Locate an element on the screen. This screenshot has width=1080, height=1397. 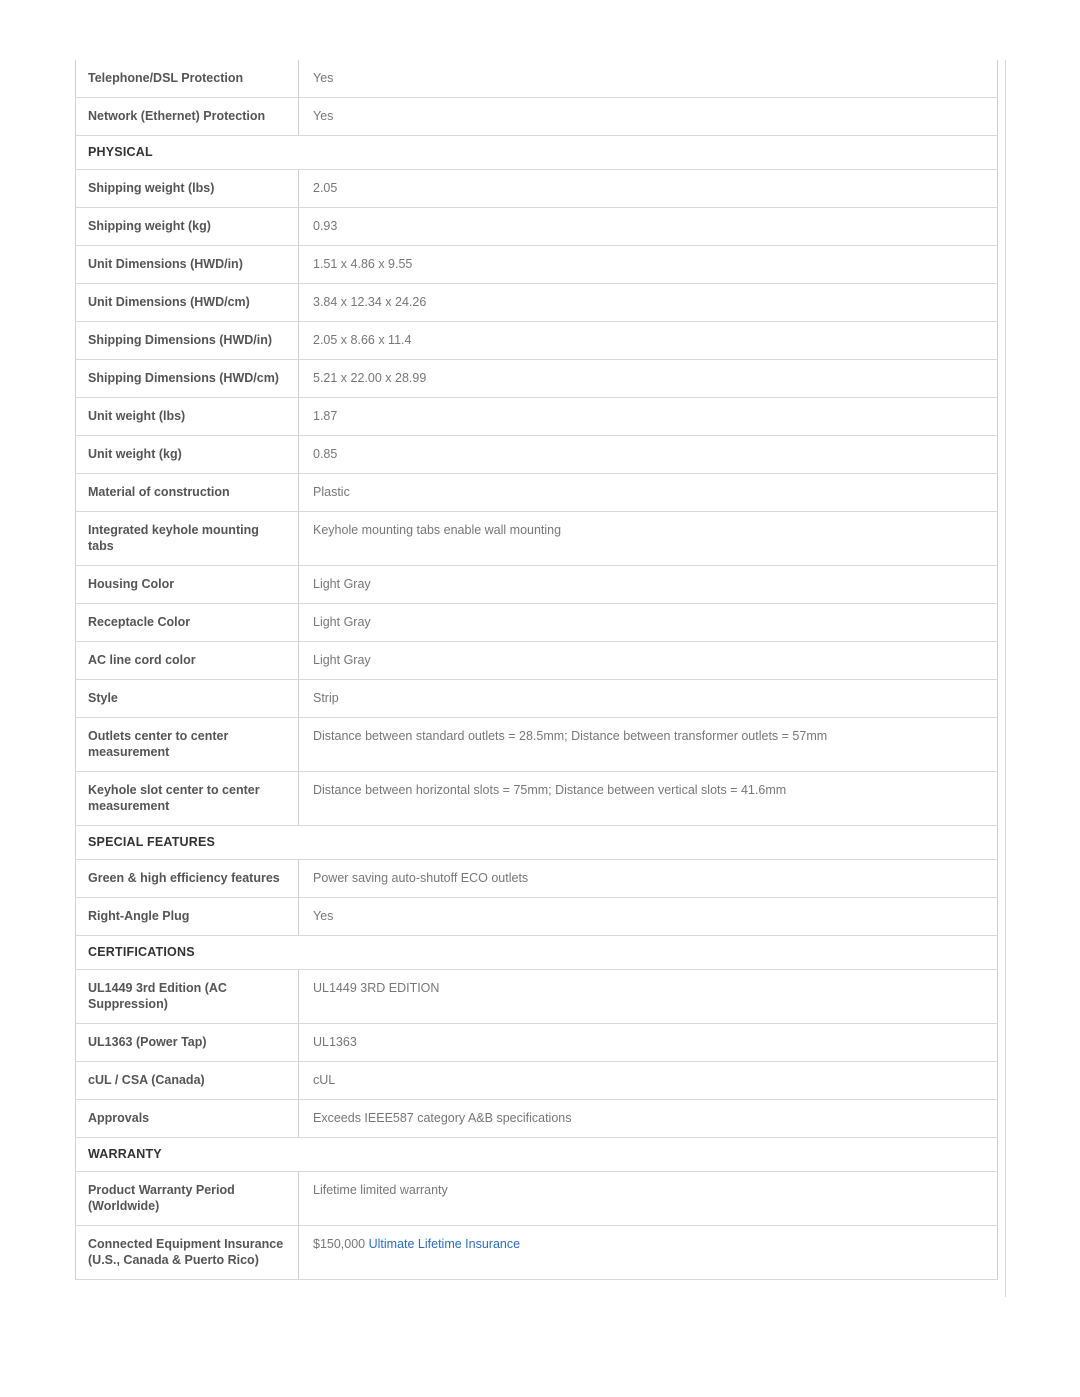
spec-label: Unit weight (lbs) is located at coordinates (187, 416).